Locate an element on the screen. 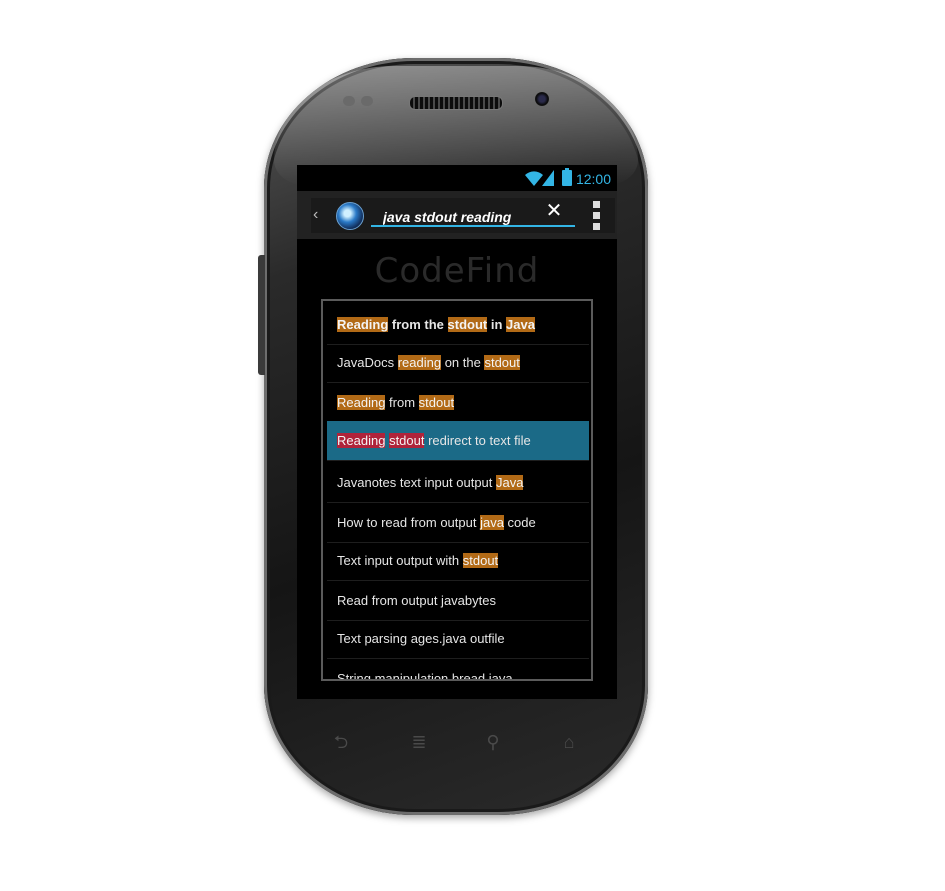 This screenshot has width=945, height=891. overflow-menu-icon is located at coordinates (597, 216).